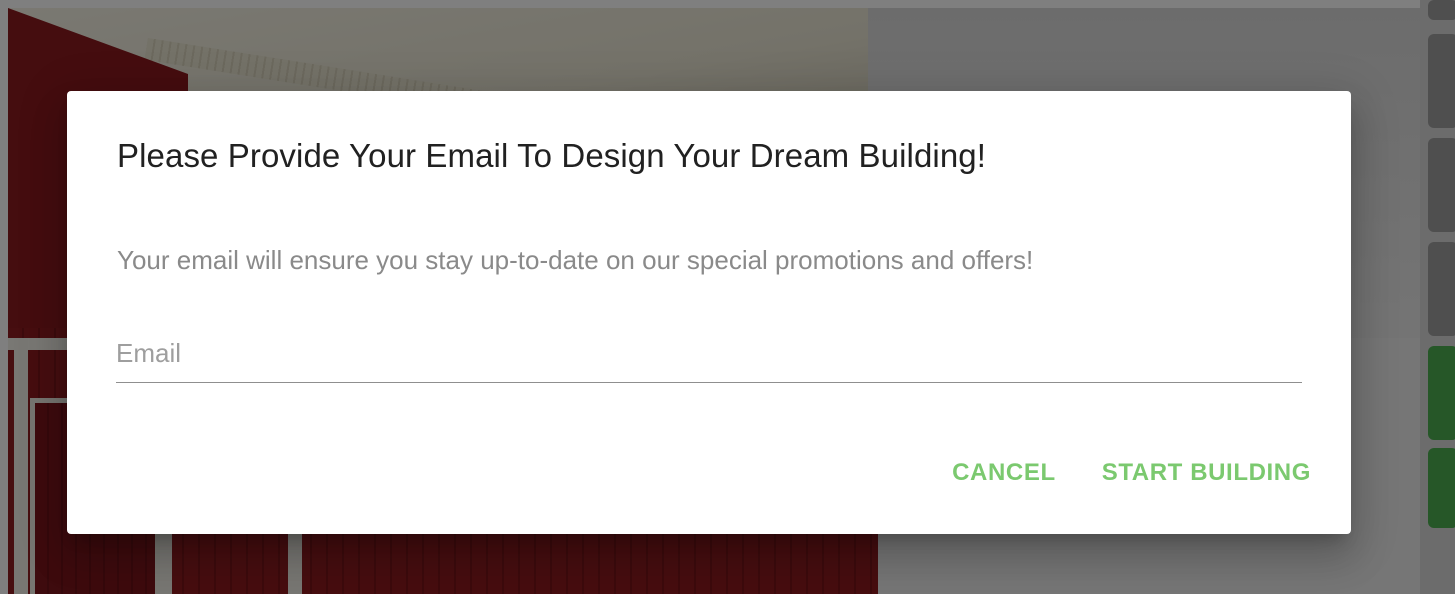 Image resolution: width=1455 pixels, height=594 pixels. Describe the element at coordinates (1004, 473) in the screenshot. I see `cancel-button: CANCEL` at that location.